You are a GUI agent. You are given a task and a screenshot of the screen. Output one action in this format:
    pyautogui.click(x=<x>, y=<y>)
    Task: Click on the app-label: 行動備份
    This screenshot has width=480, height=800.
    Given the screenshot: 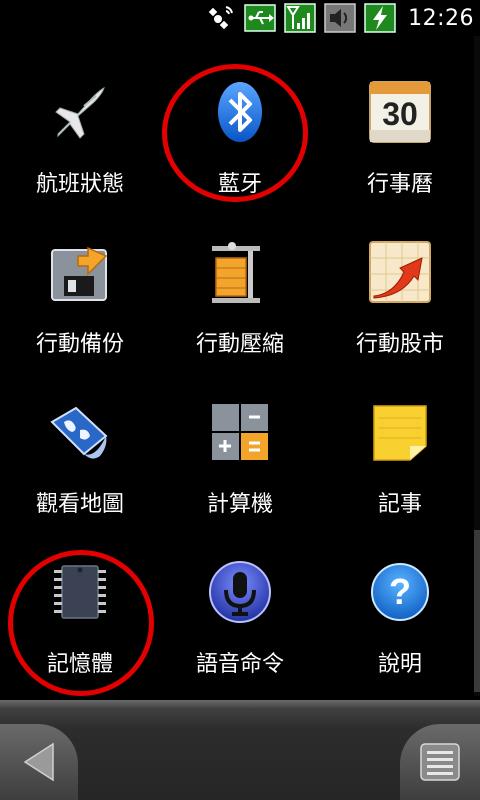 What is the action you would take?
    pyautogui.click(x=79, y=344)
    